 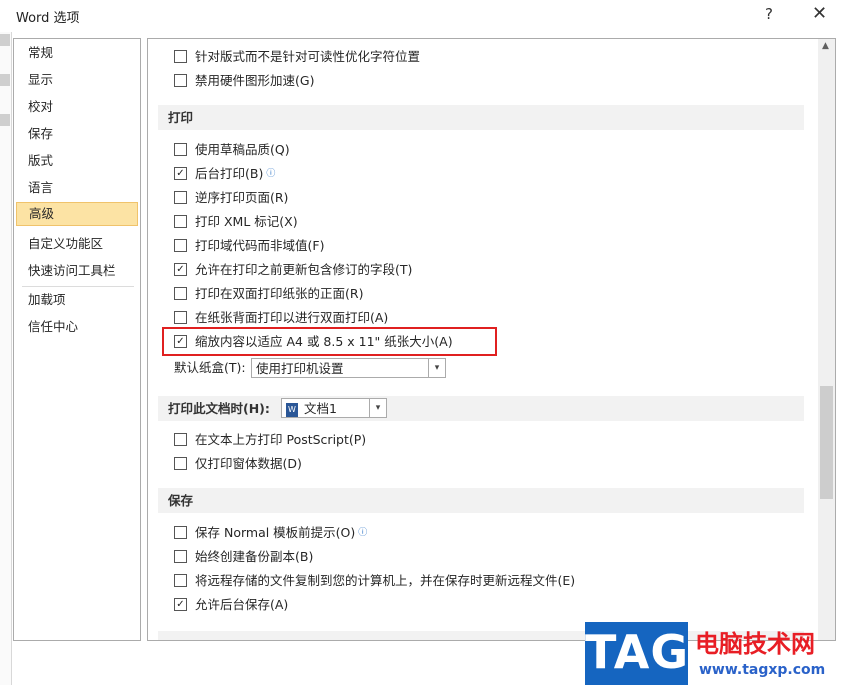 What do you see at coordinates (231, 198) in the screenshot?
I see `option-reverse-print-order: 逆序打印页面(R)` at bounding box center [231, 198].